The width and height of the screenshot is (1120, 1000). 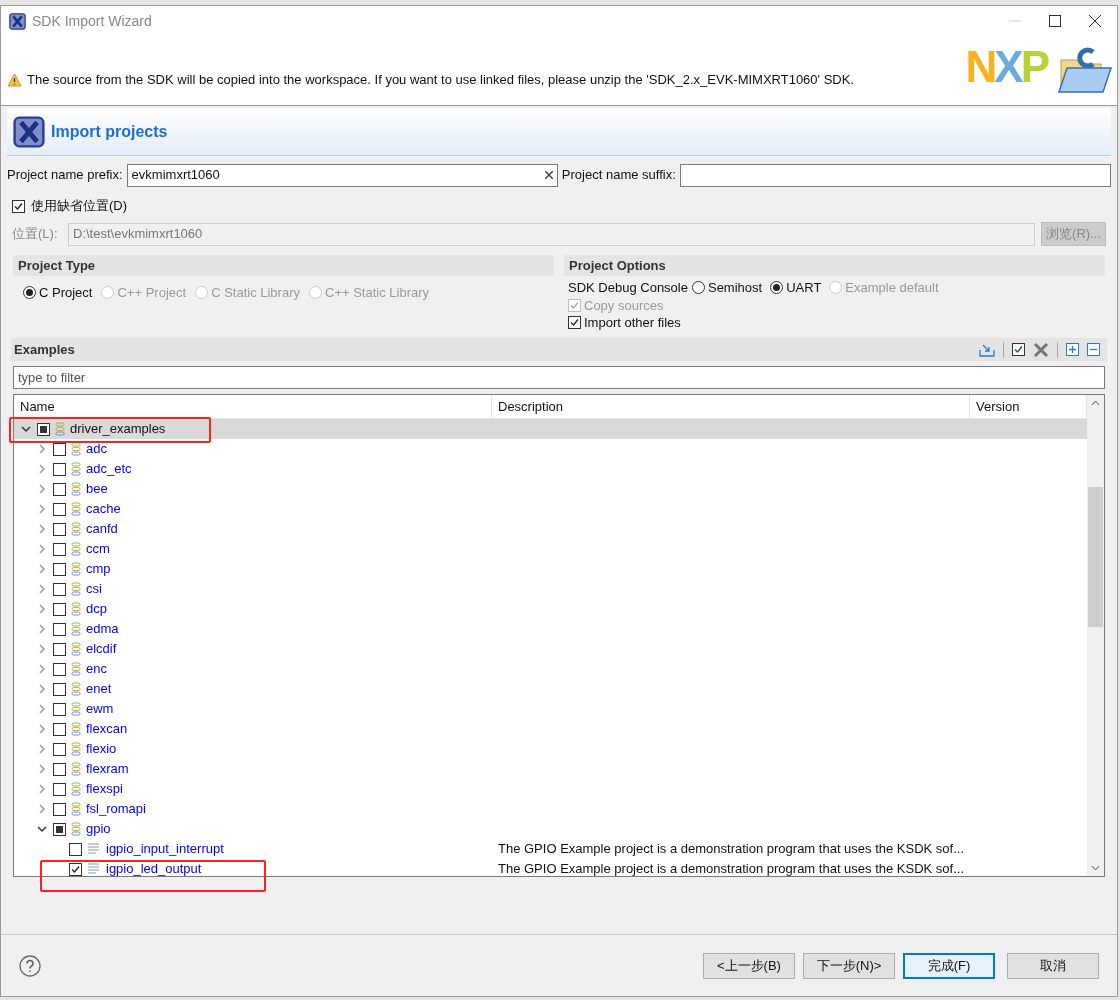 I want to click on tree-item-label: cache, so click(x=103, y=509).